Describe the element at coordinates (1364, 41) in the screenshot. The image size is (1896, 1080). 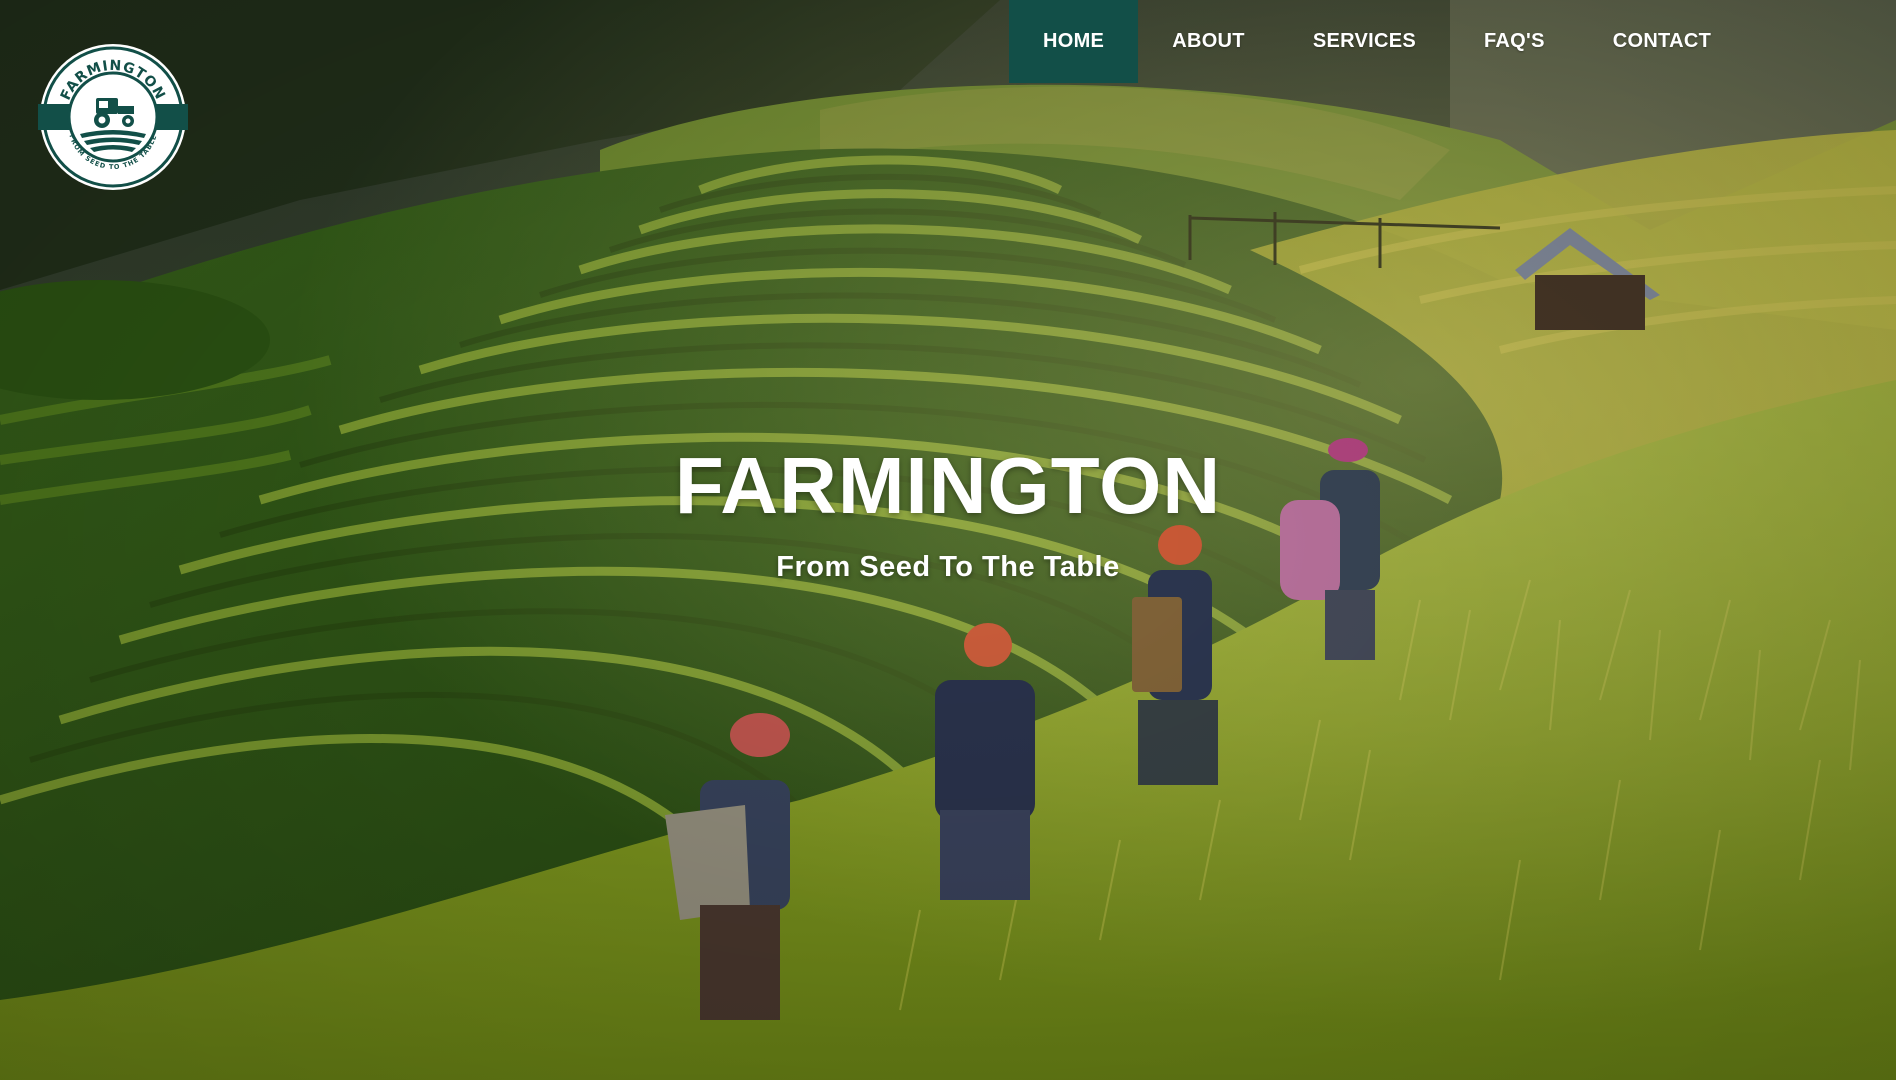
I see `nav-services: SERVICES` at that location.